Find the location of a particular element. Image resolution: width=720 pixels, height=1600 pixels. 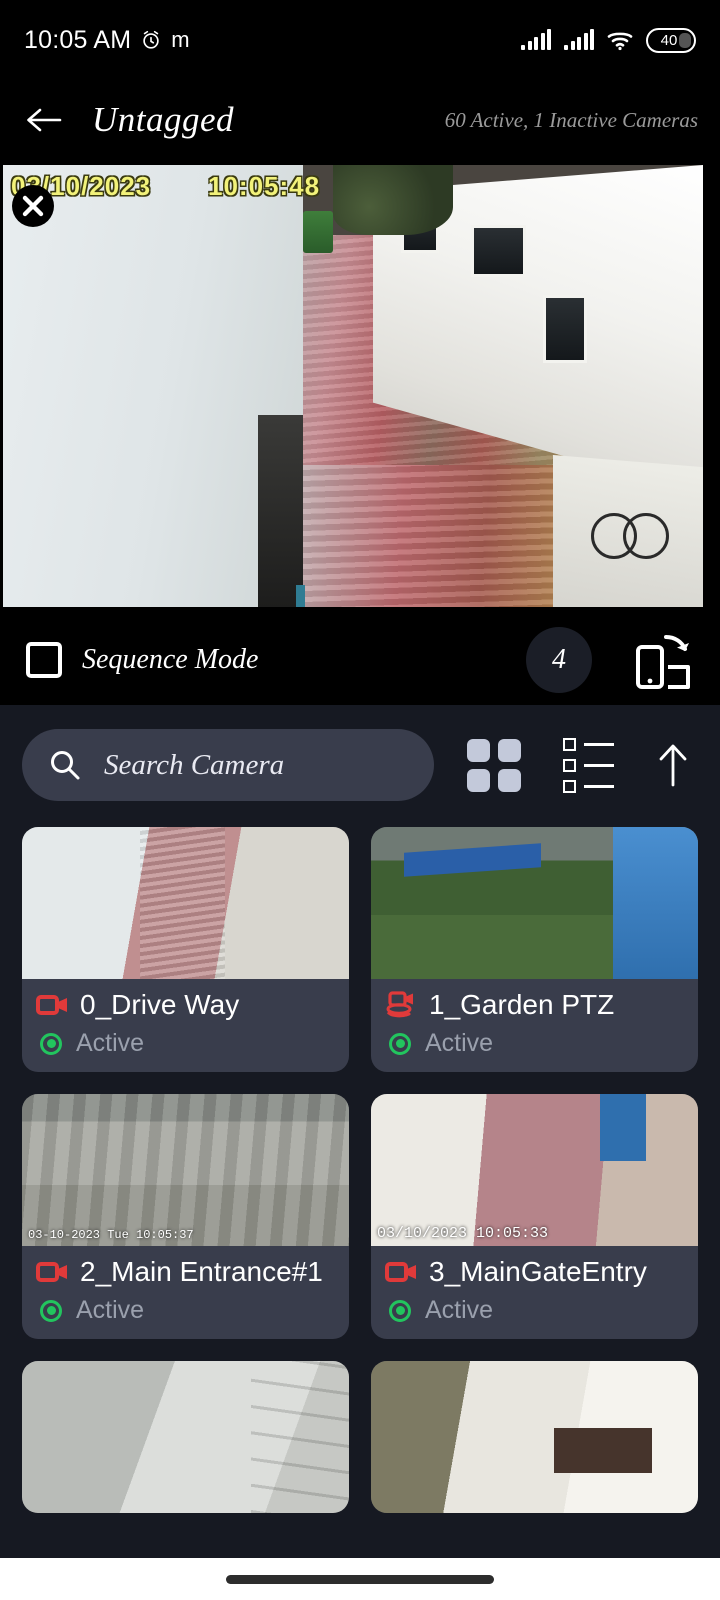

wifi-icon is located at coordinates (620, 41).